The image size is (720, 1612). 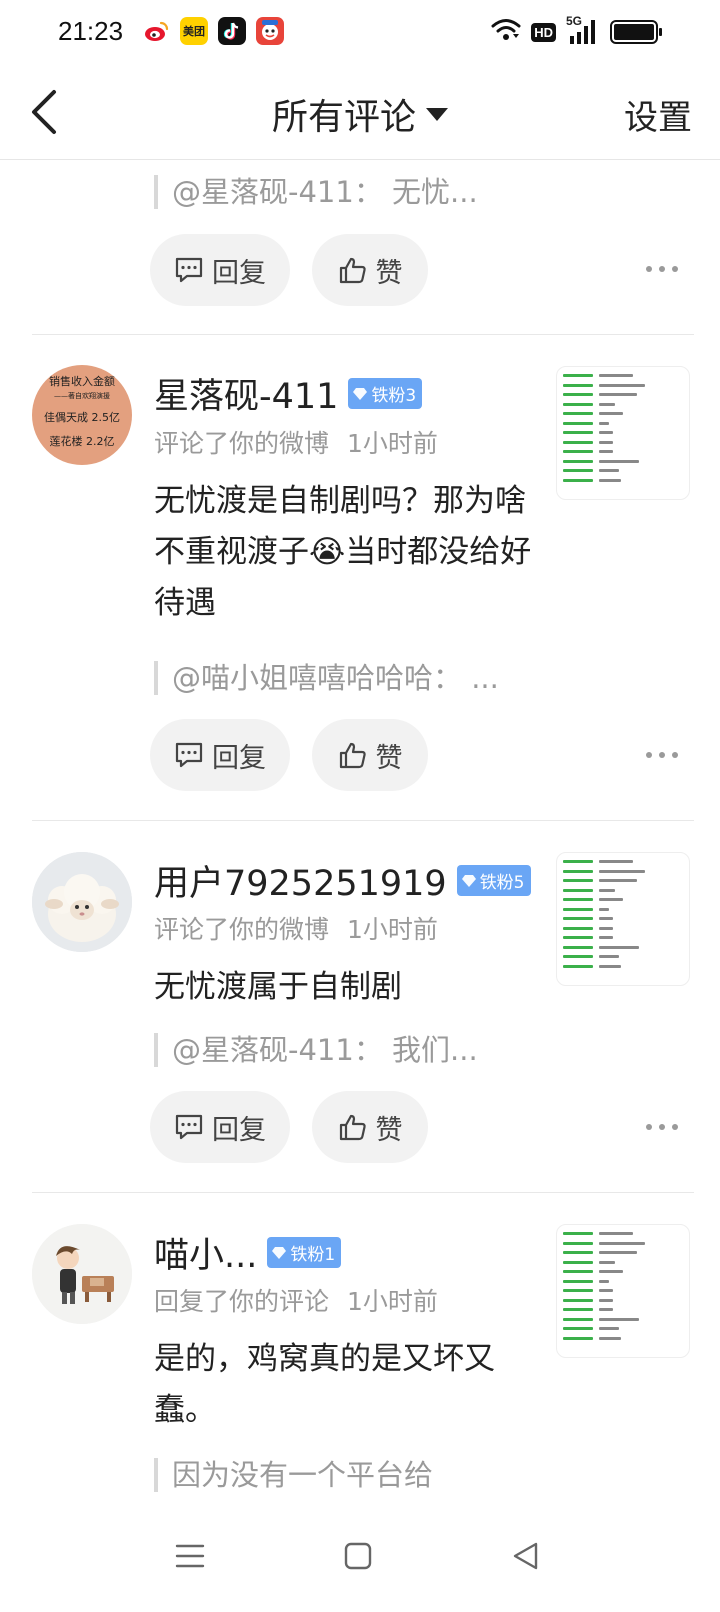 I want to click on avatar: 销售收入金额 ——著自欢翔演援 佳偶天成 2.5亿 莲花楼 2.2亿, so click(x=82, y=415).